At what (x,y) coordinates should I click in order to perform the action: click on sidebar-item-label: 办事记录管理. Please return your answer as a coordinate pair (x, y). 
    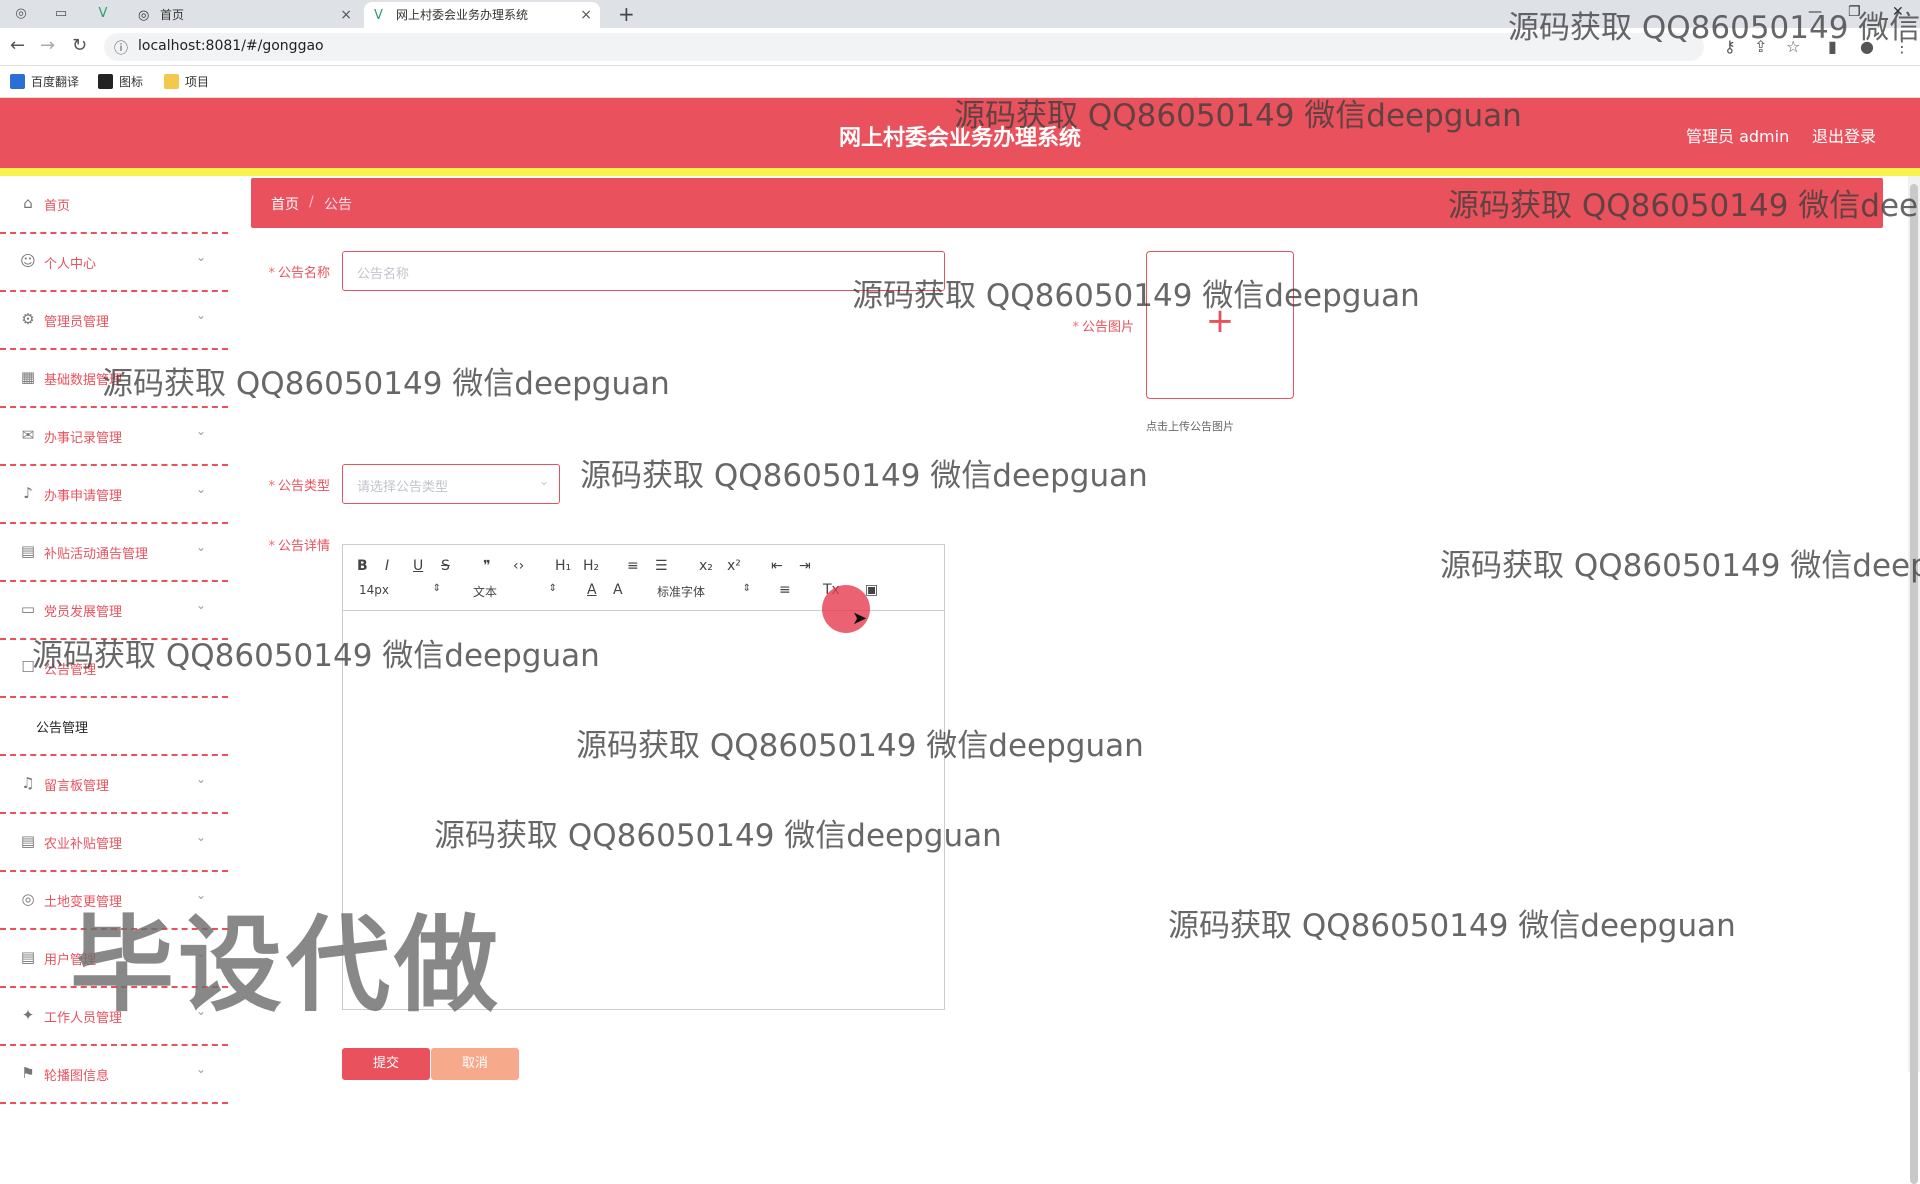
    Looking at the image, I should click on (83, 438).